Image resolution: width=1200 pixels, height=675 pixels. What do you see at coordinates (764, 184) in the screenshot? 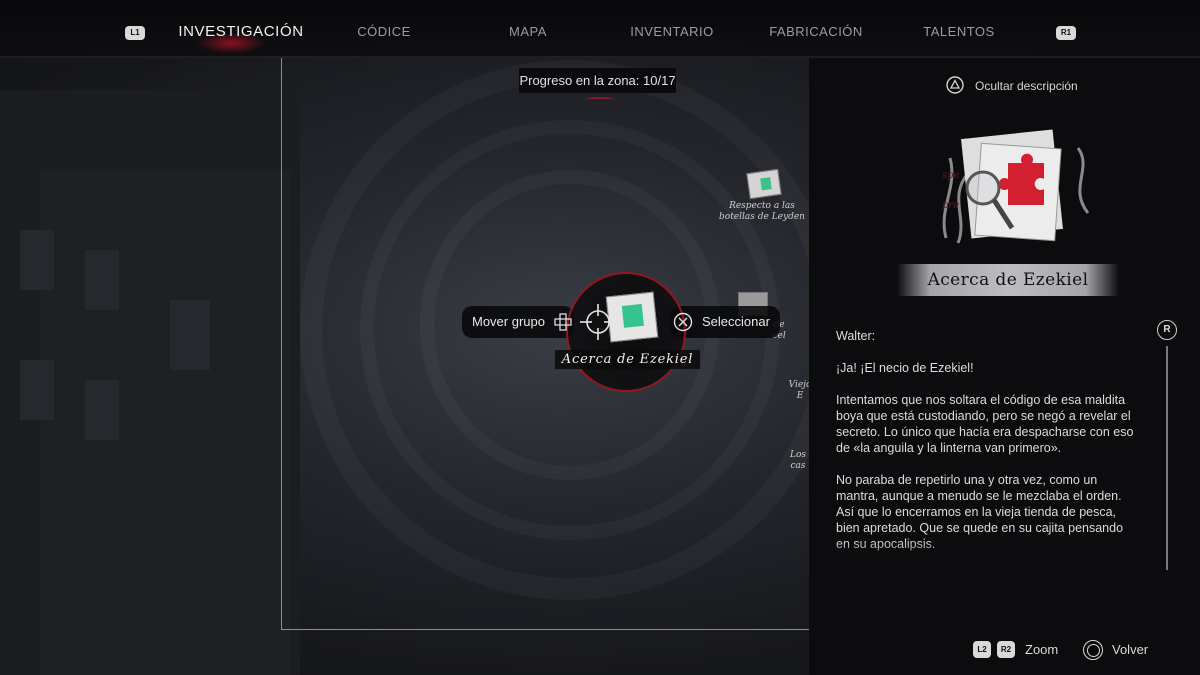
I see `evidence-node-icon` at bounding box center [764, 184].